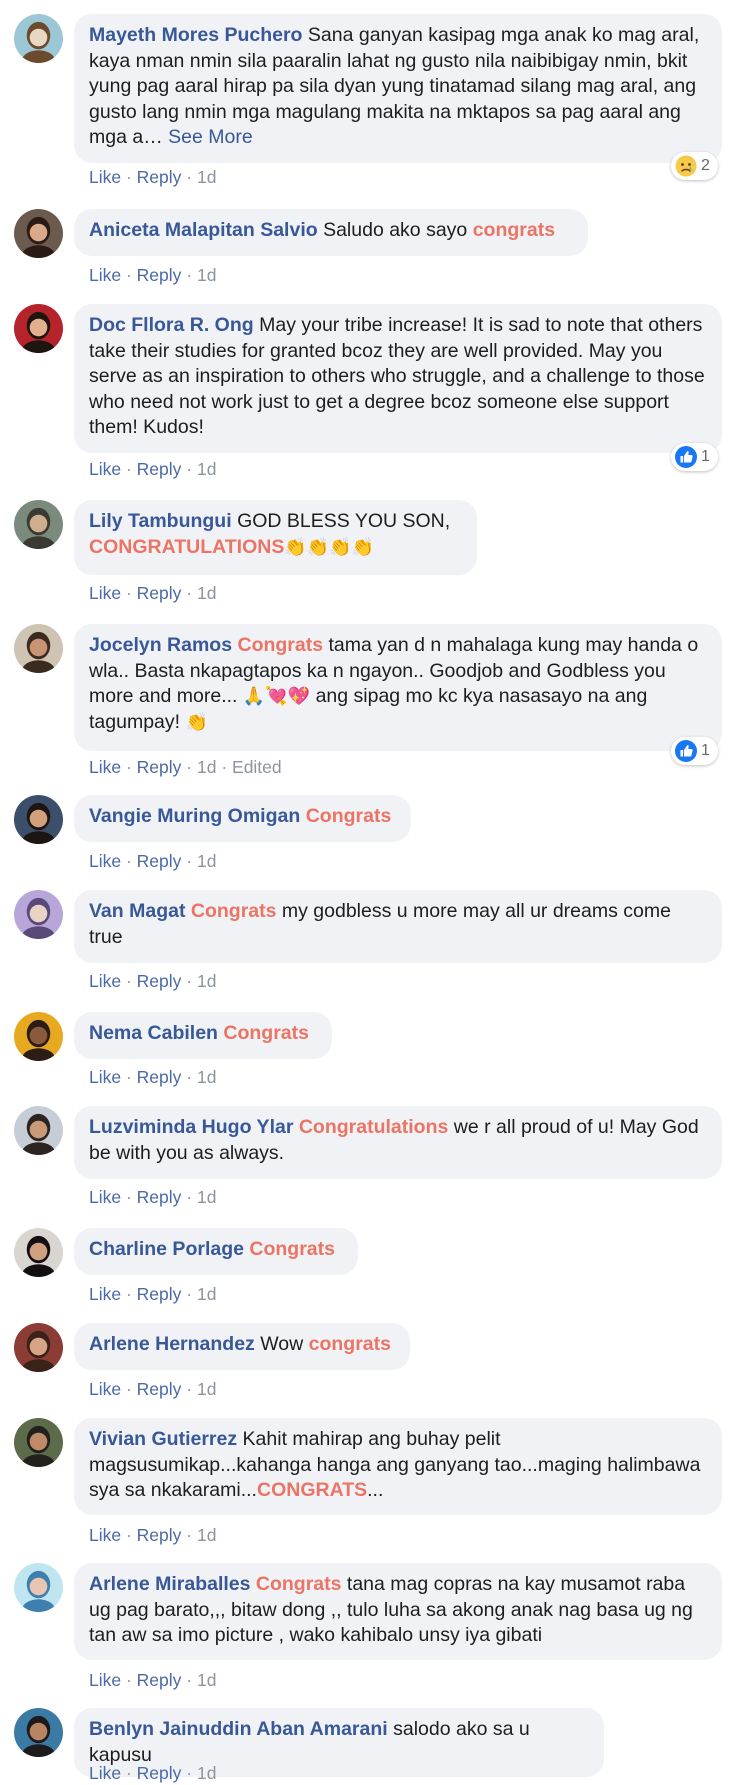 This screenshot has width=750, height=1785. I want to click on comment-author: Charline Porlage, so click(166, 1249).